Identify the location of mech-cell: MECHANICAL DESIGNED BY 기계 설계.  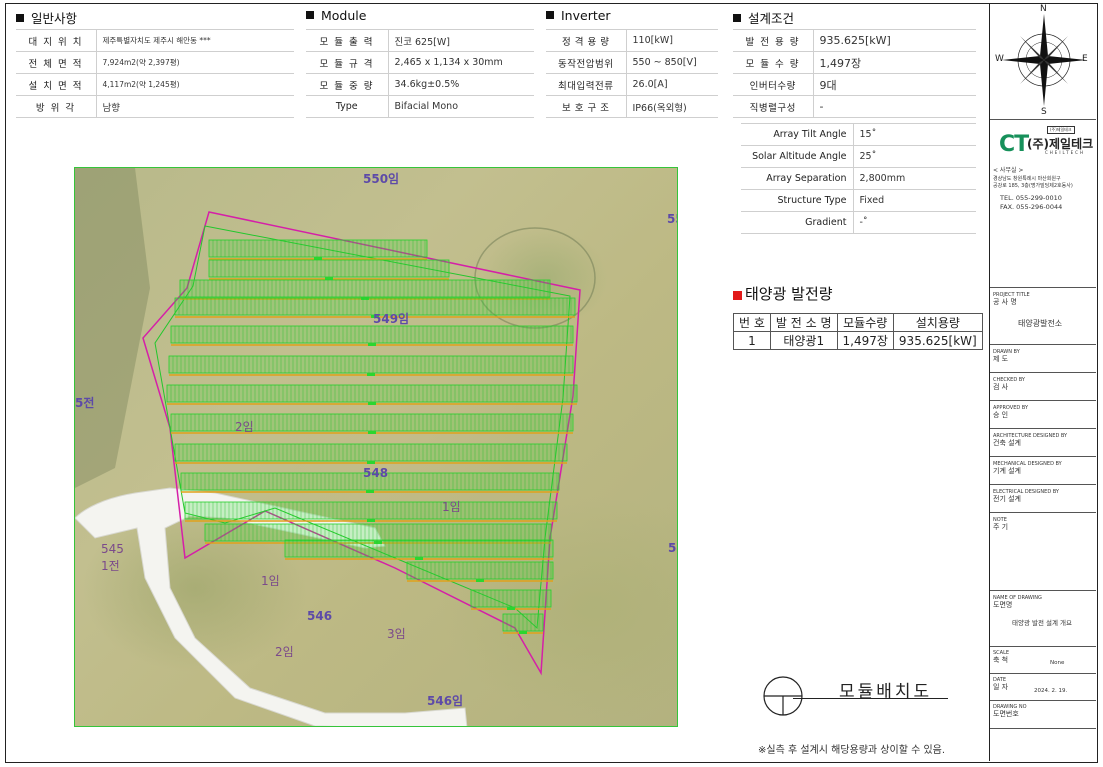
(1043, 471).